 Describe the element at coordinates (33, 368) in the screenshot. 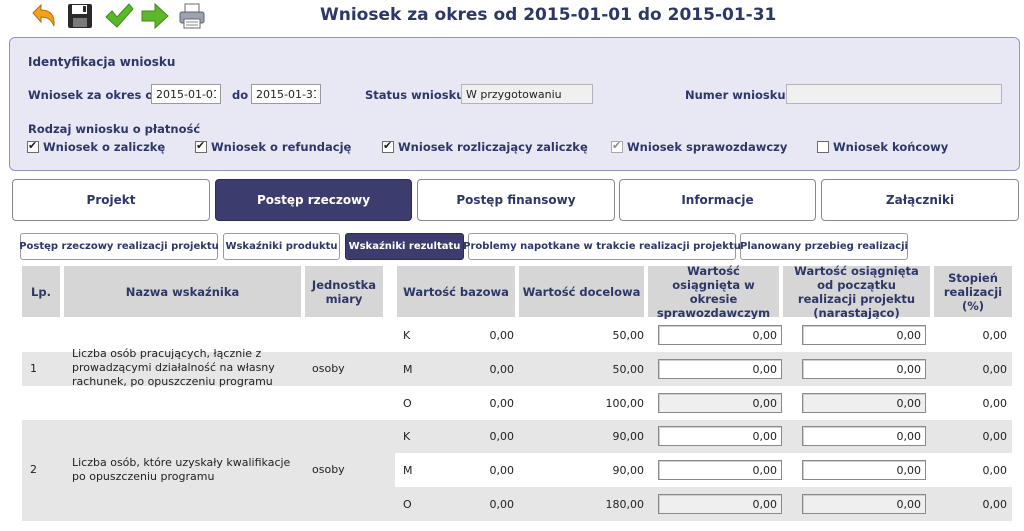

I see `row-lp: 1` at that location.